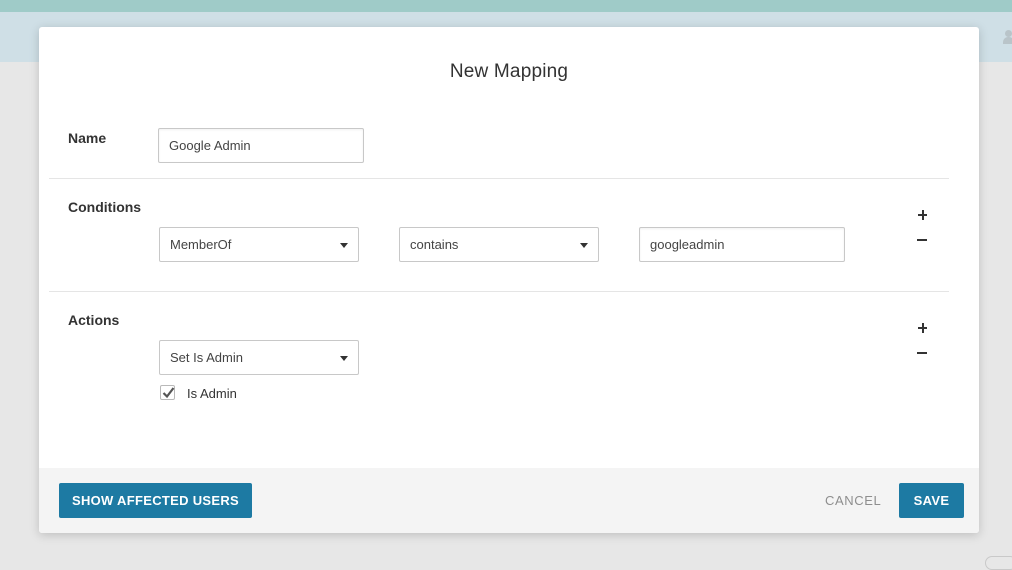 This screenshot has width=1012, height=570. What do you see at coordinates (212, 393) in the screenshot?
I see `is-admin-label: Is Admin` at bounding box center [212, 393].